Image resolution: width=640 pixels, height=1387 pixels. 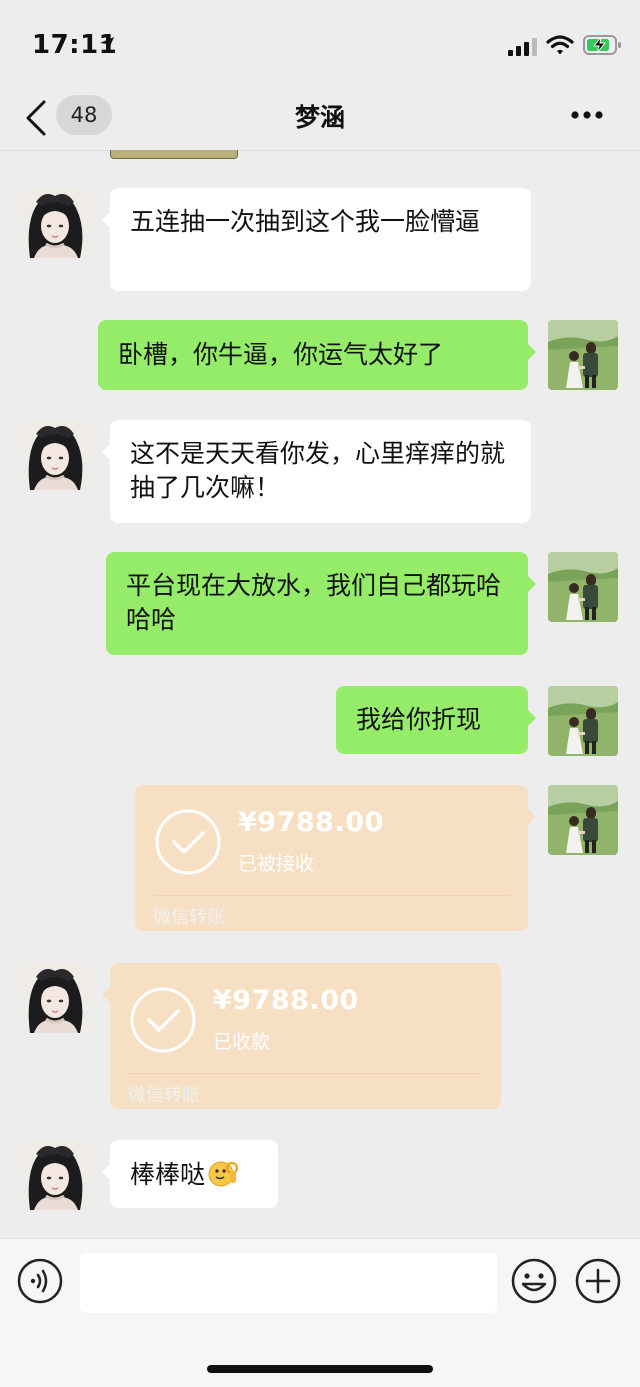 I want to click on more-options-icon, so click(x=587, y=115).